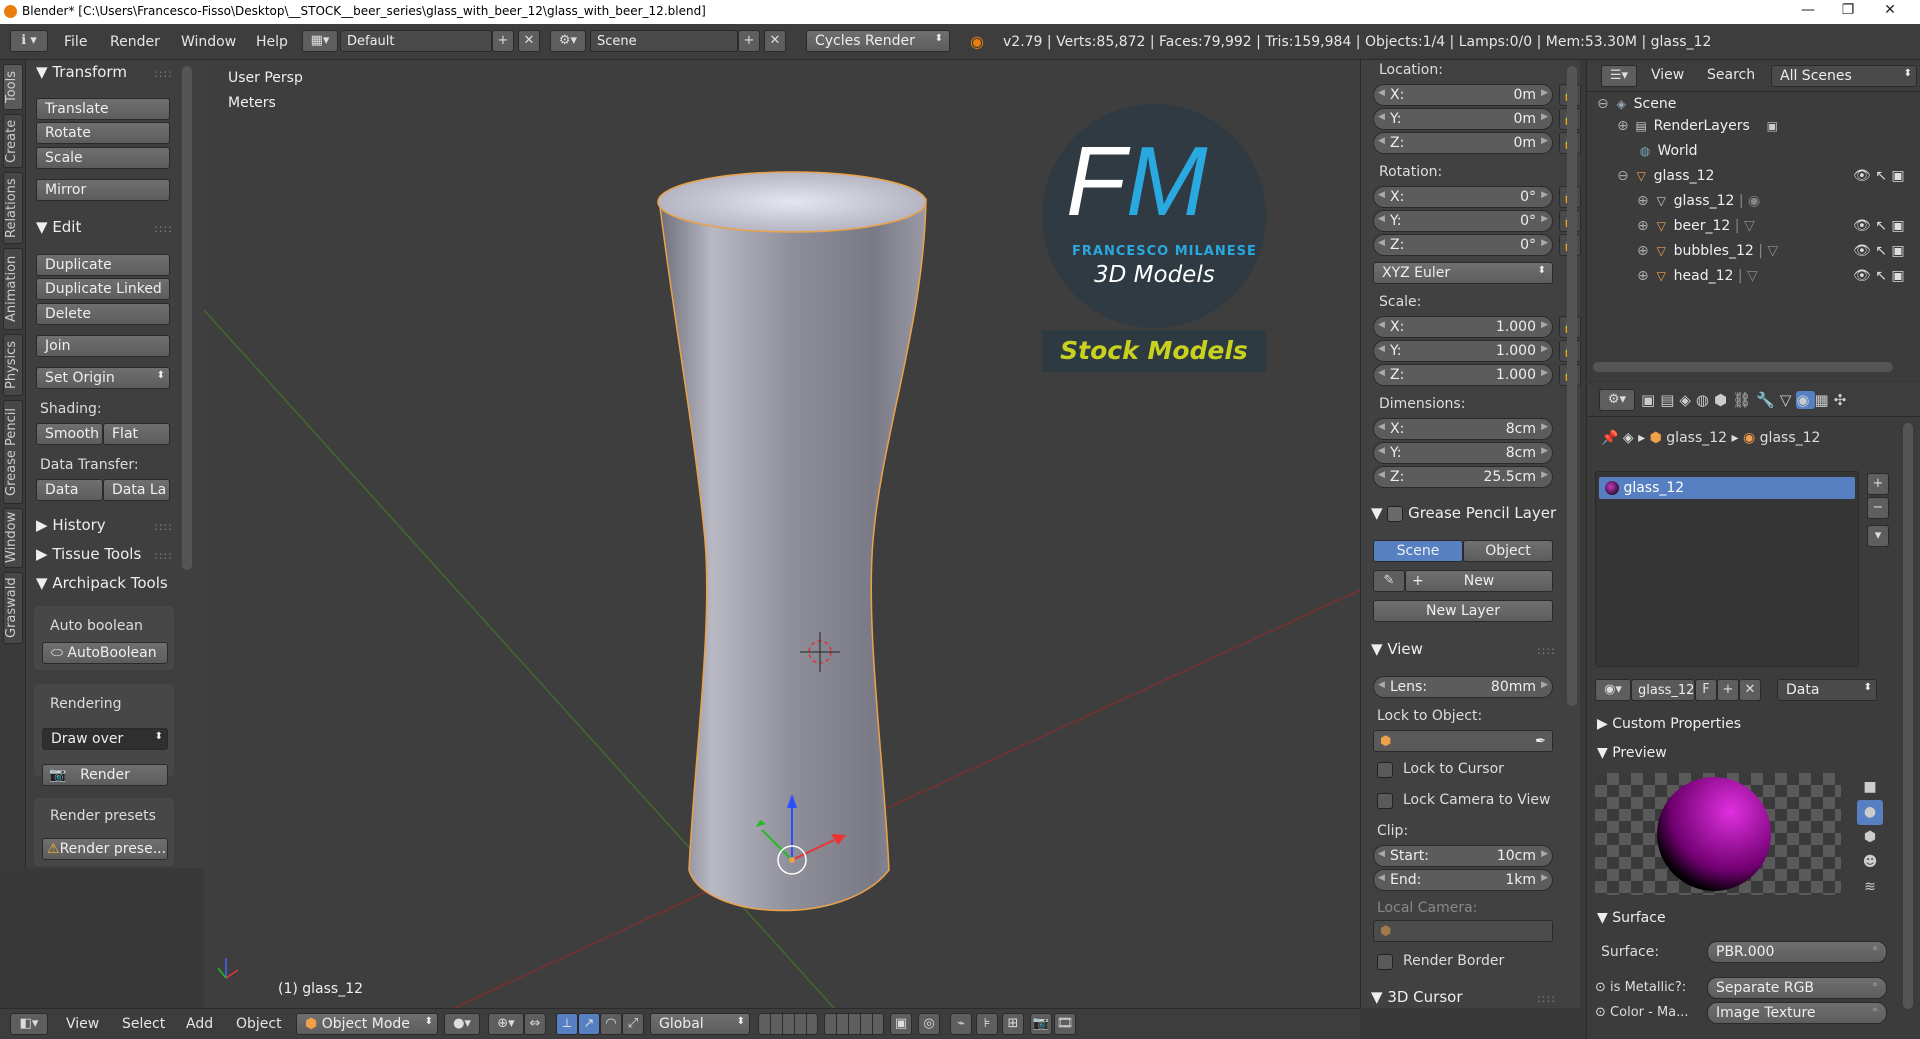 This screenshot has width=1920, height=1039. I want to click on gp-new-button: + New, so click(1479, 581).